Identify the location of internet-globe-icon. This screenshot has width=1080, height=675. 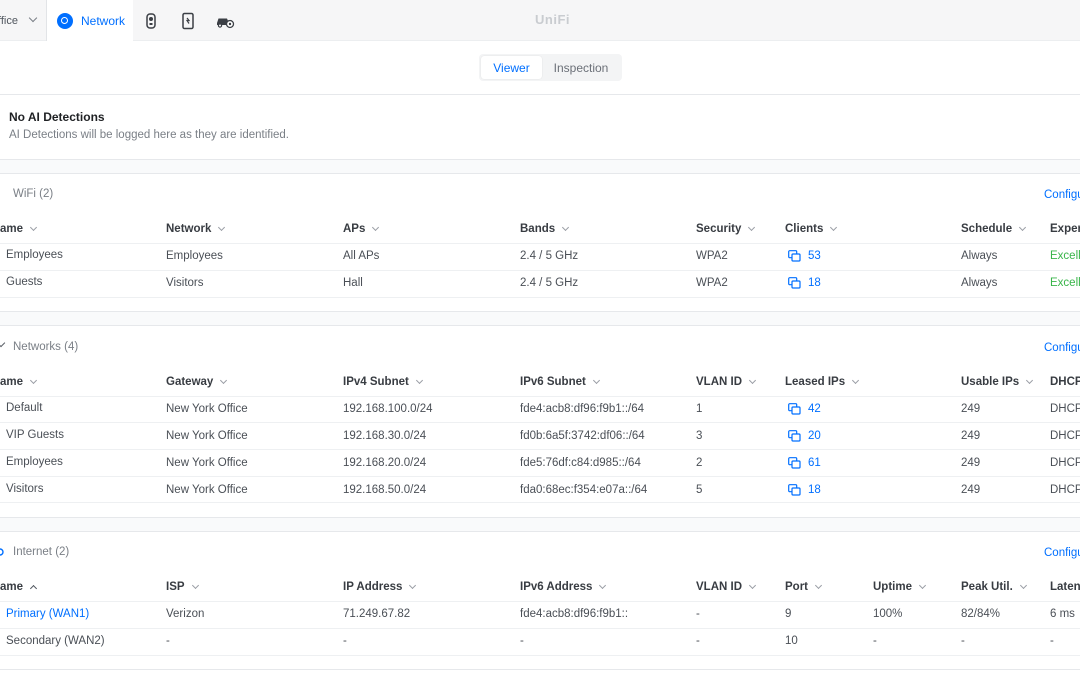
(2, 552).